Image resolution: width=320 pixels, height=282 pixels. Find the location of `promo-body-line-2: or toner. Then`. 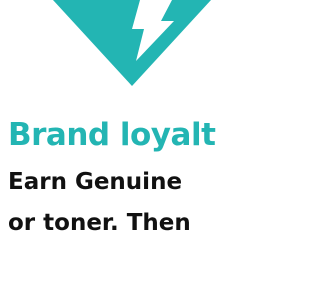

promo-body-line-2: or toner. Then is located at coordinates (99, 223).